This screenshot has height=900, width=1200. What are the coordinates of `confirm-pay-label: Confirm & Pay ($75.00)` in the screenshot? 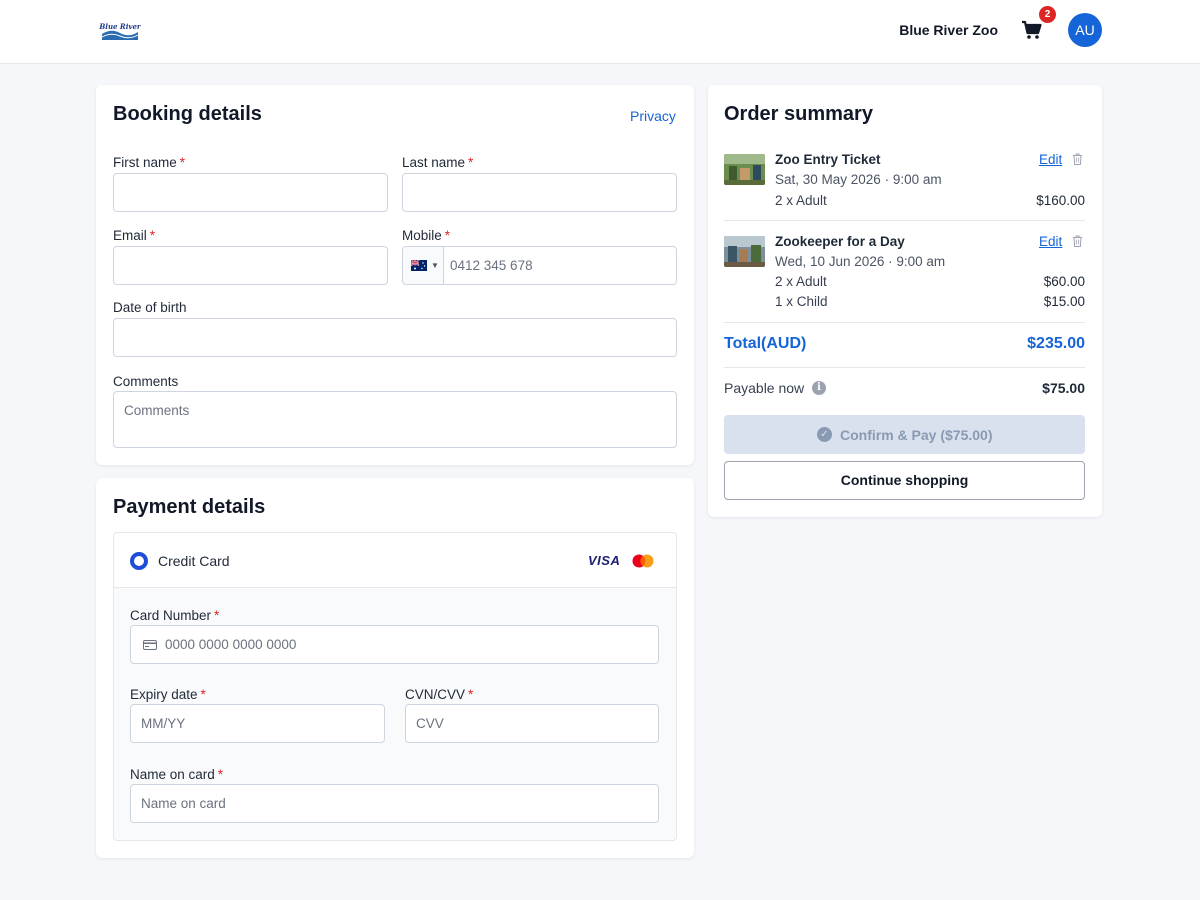 It's located at (916, 435).